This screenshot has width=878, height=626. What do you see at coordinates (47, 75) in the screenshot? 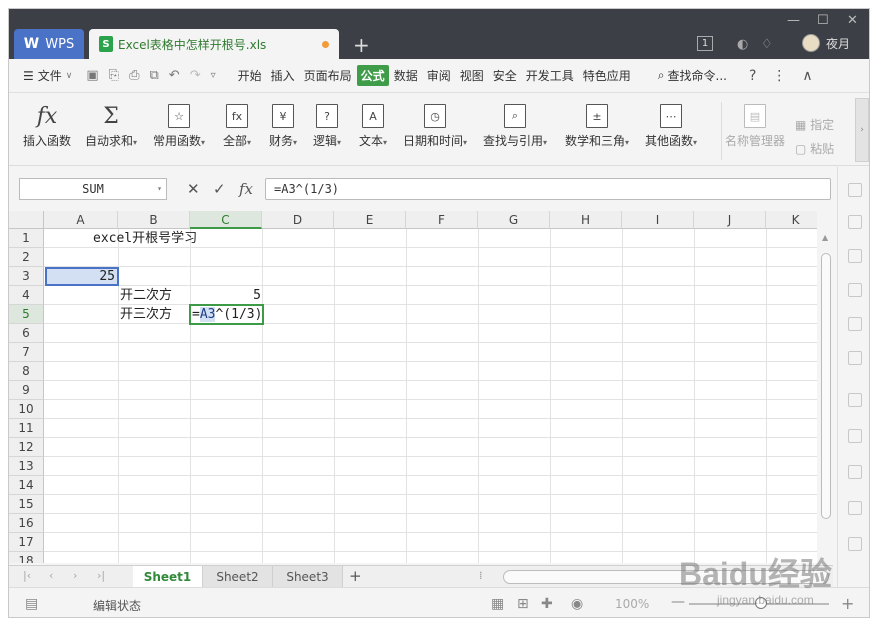
I see `file-menu: ☰ 文件 ∨` at bounding box center [47, 75].